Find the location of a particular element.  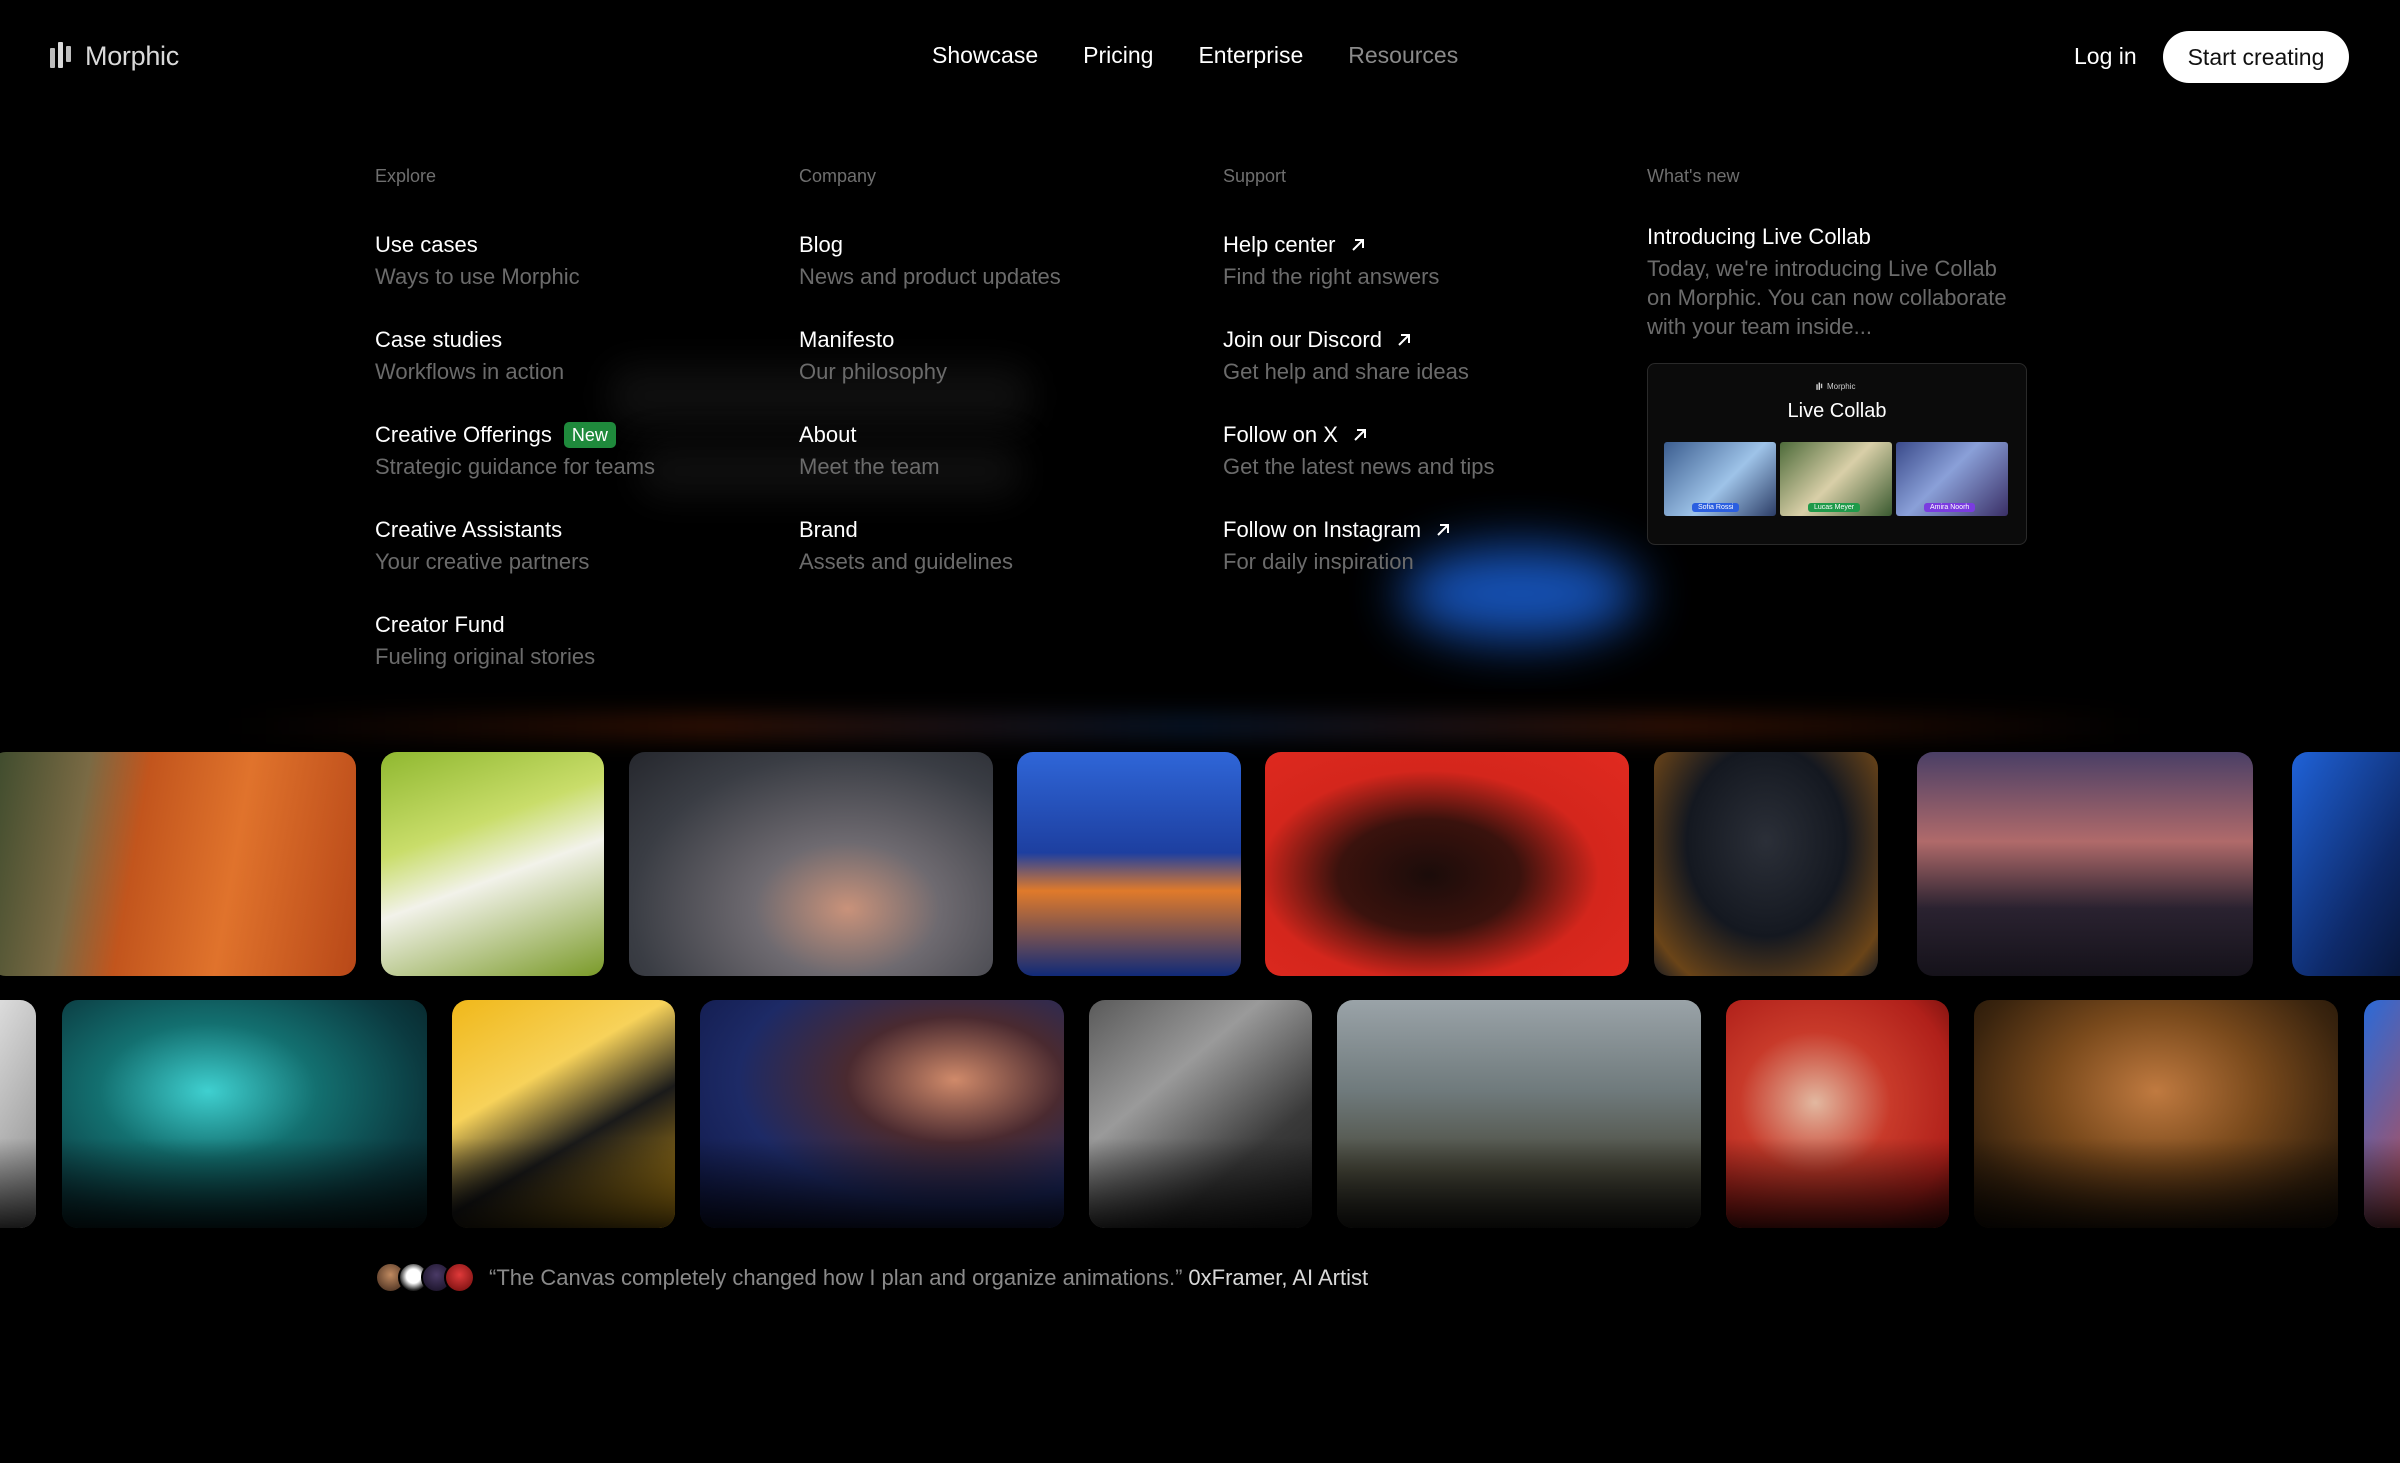

column-title: Company is located at coordinates (838, 176).